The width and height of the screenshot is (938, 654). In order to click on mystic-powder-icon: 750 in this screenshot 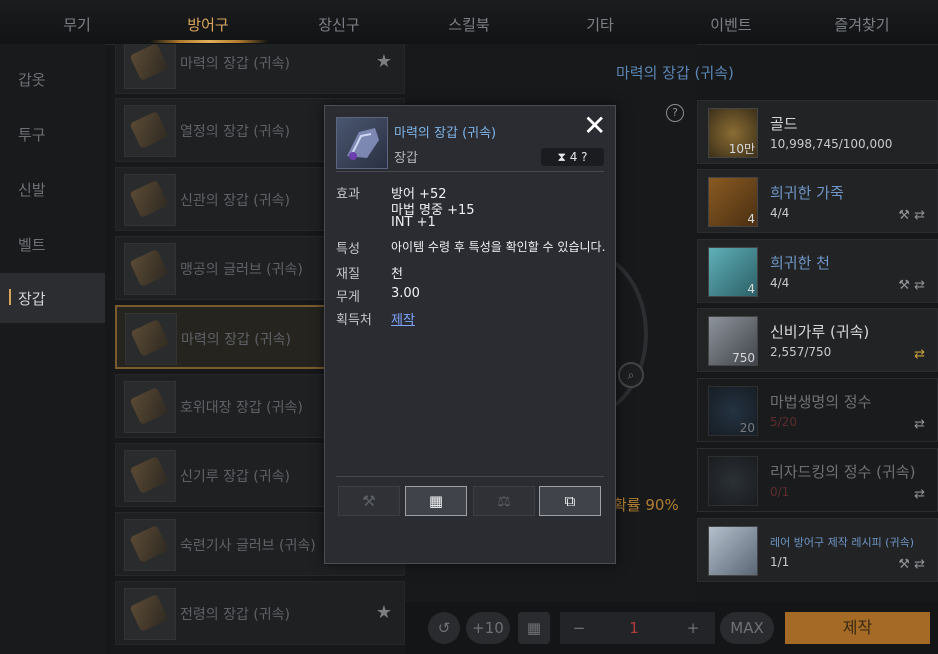, I will do `click(733, 341)`.